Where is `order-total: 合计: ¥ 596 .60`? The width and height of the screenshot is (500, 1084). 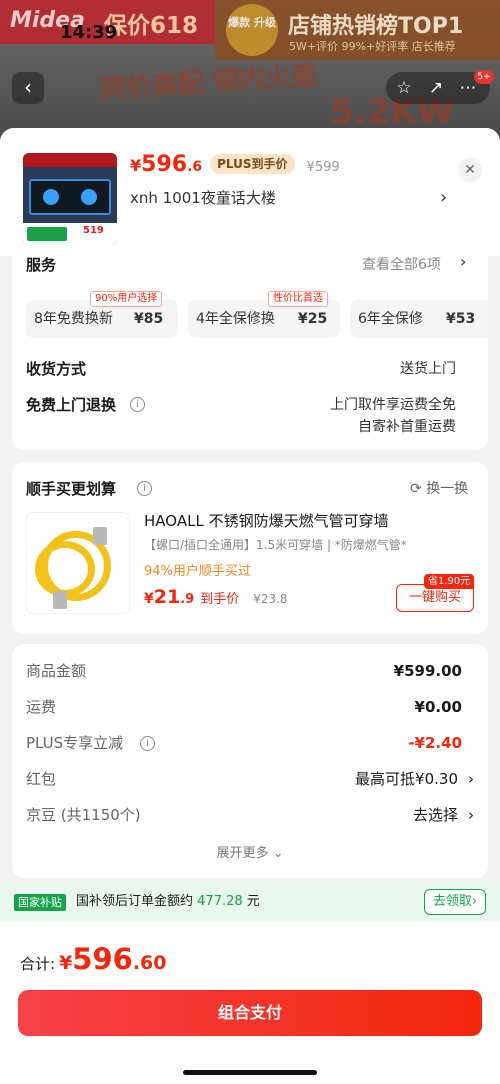 order-total: 合计: ¥ 596 .60 is located at coordinates (93, 959).